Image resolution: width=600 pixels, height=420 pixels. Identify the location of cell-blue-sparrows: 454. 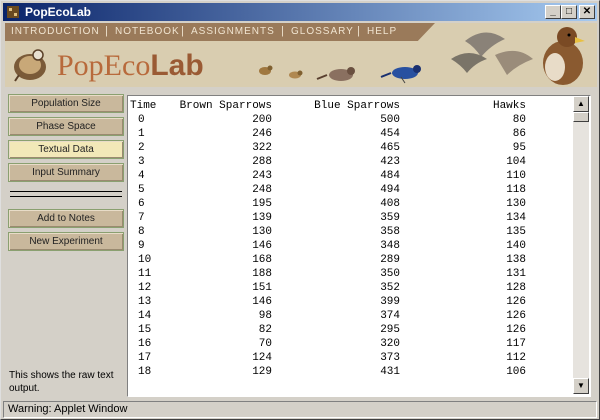
(390, 134).